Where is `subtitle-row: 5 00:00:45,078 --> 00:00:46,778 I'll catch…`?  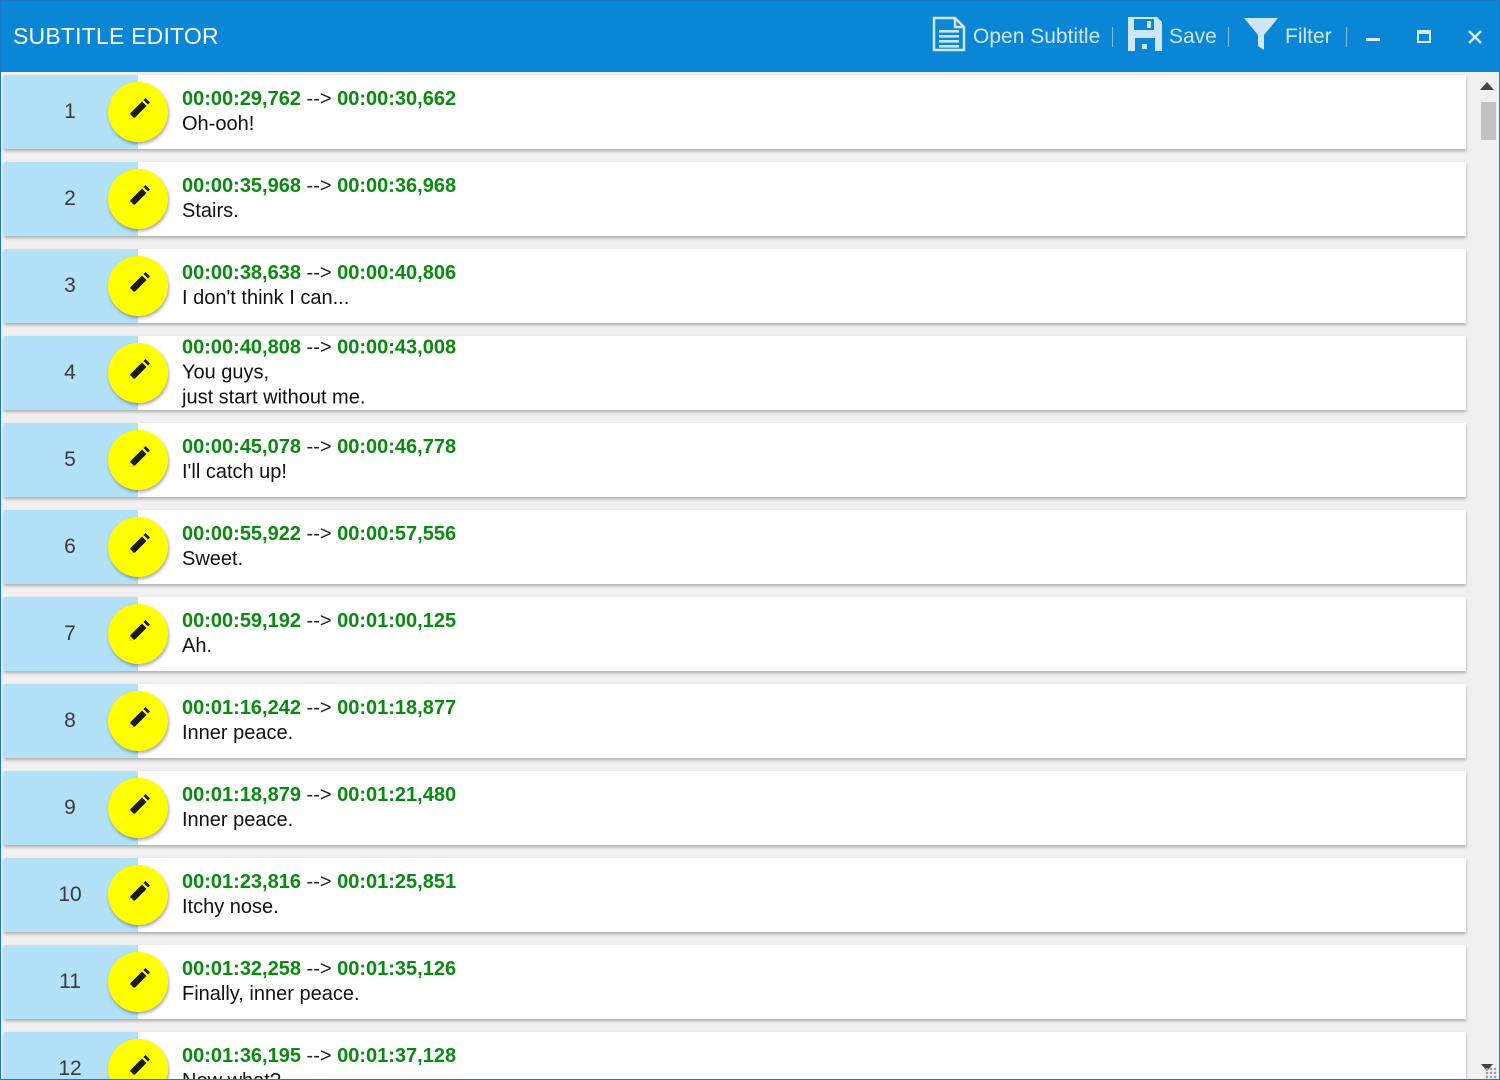 subtitle-row: 5 00:00:45,078 --> 00:00:46,778 I'll catch… is located at coordinates (735, 460).